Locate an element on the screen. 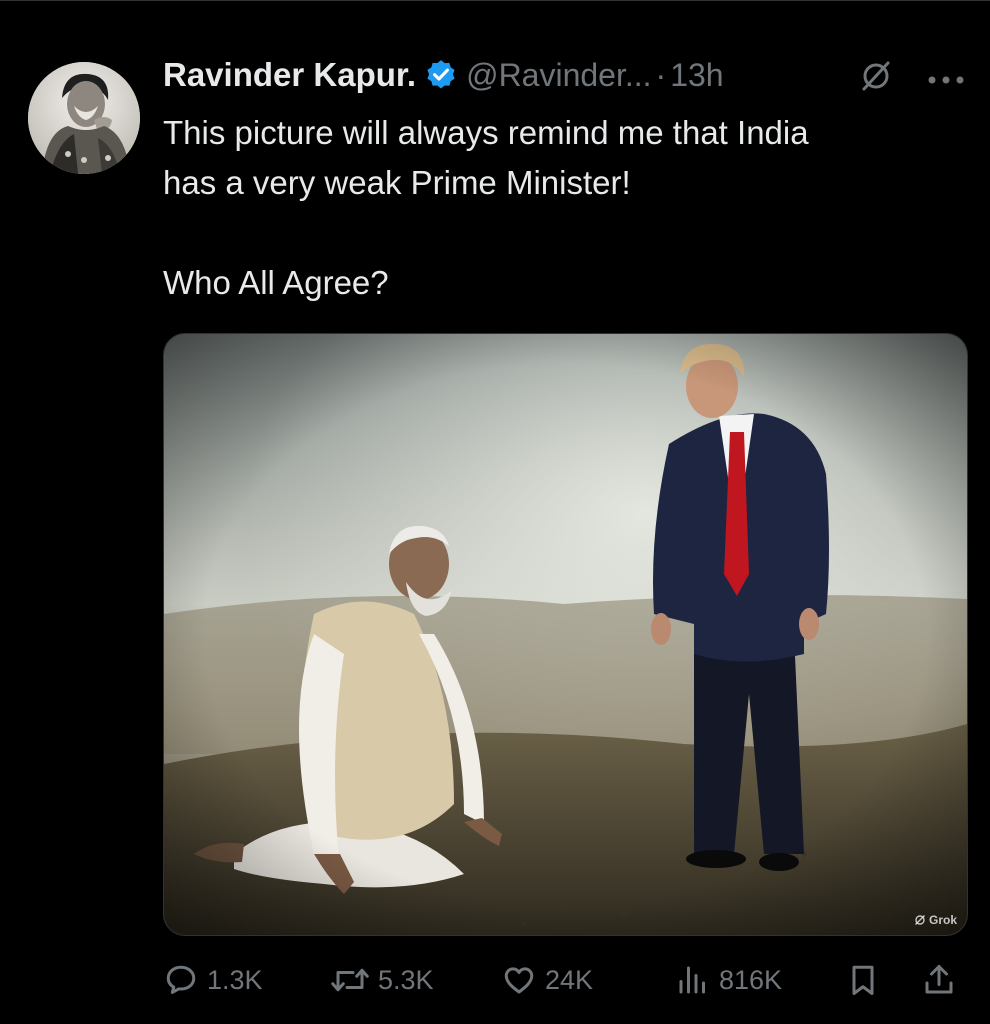 The height and width of the screenshot is (1024, 990). grok-watermark: Grok is located at coordinates (935, 920).